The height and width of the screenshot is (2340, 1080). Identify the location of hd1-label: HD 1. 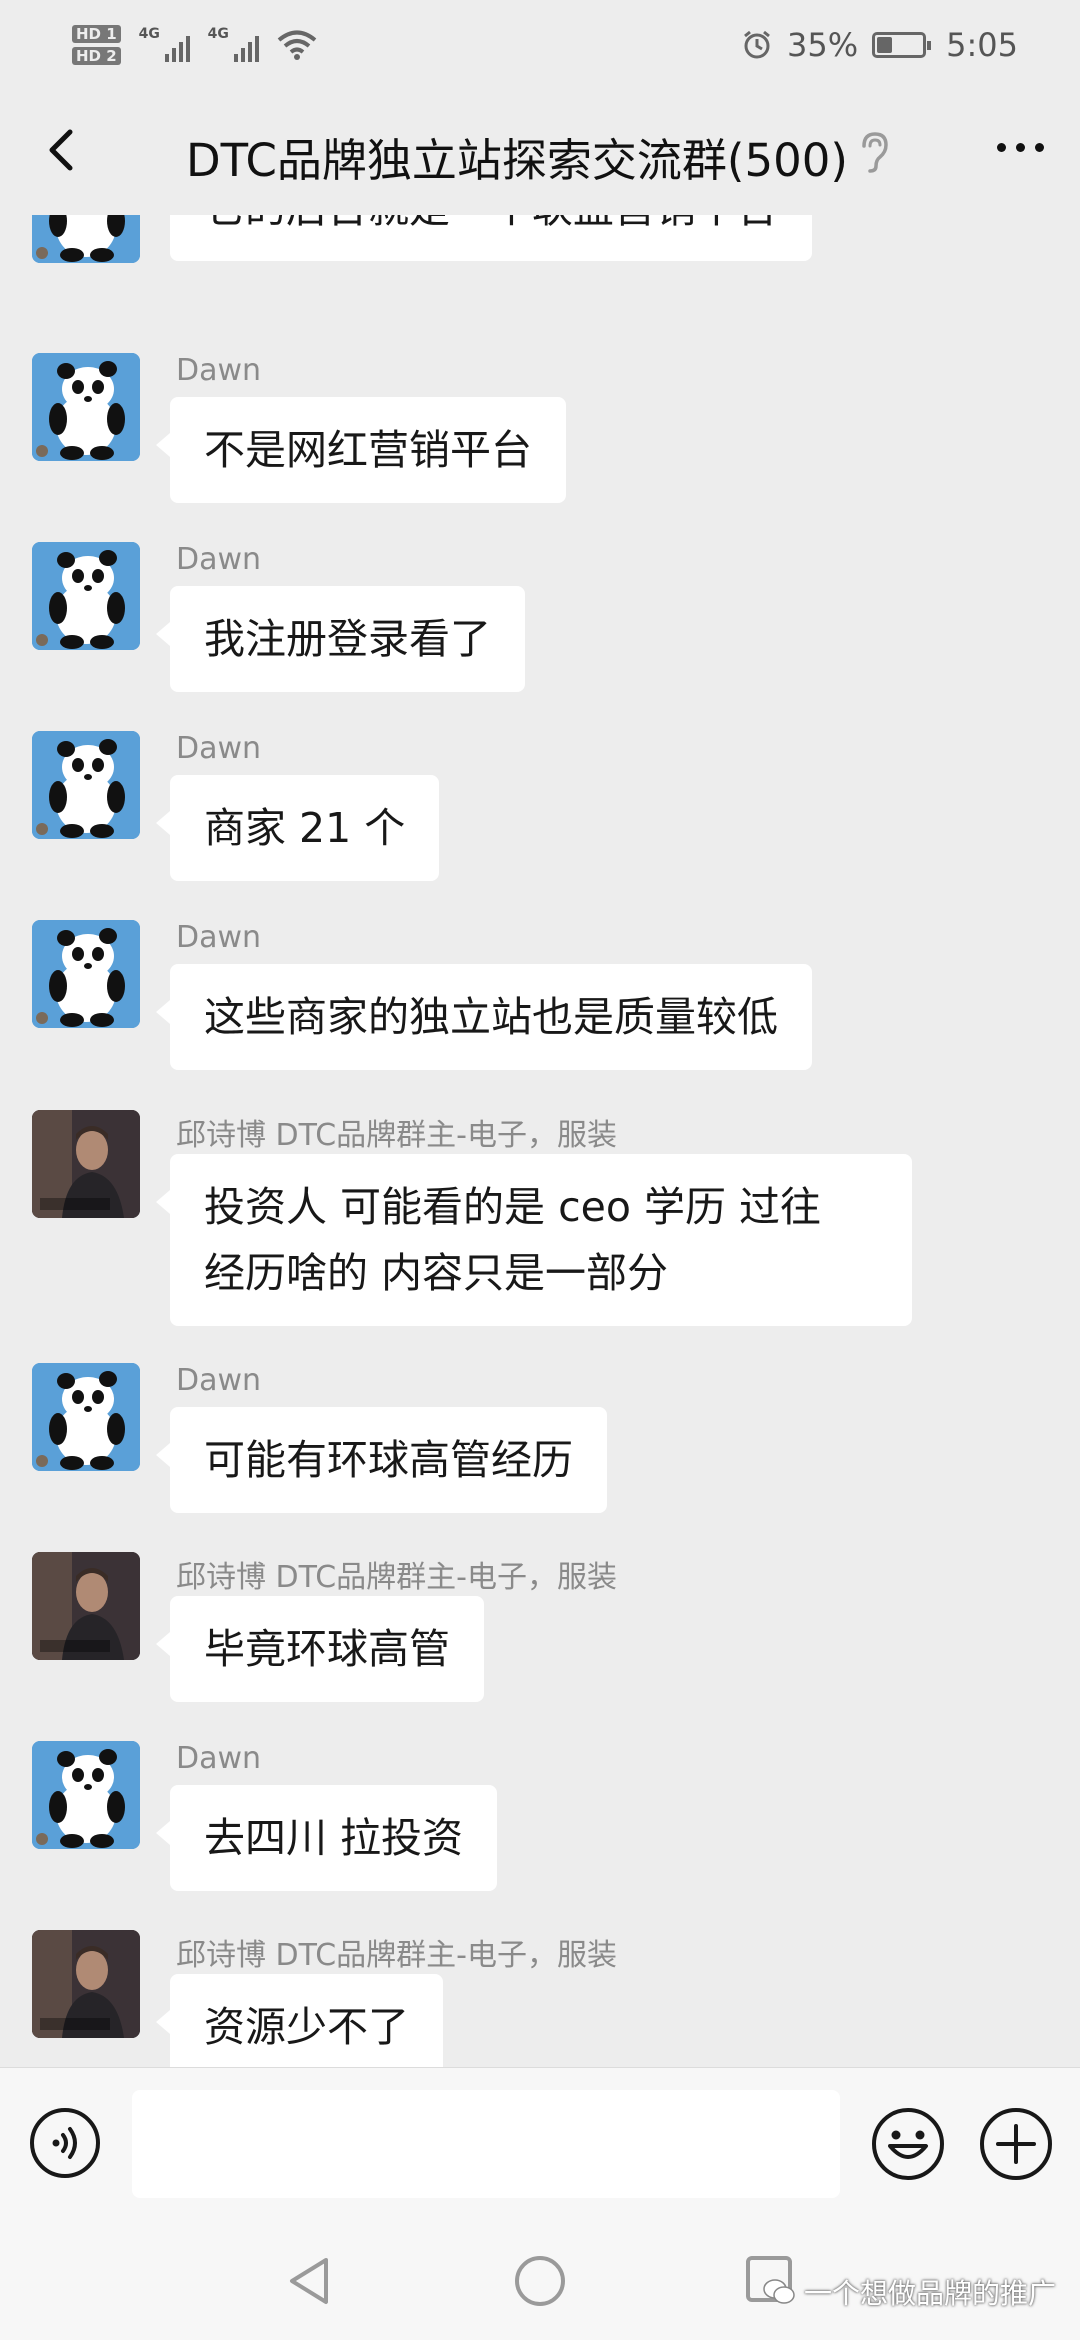
(96, 34).